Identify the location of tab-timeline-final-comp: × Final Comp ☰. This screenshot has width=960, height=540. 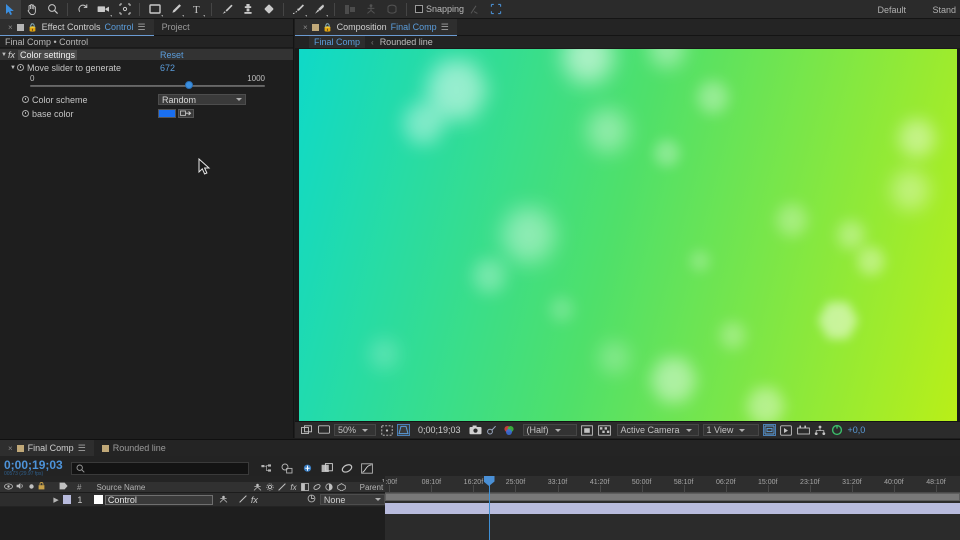
(47, 448).